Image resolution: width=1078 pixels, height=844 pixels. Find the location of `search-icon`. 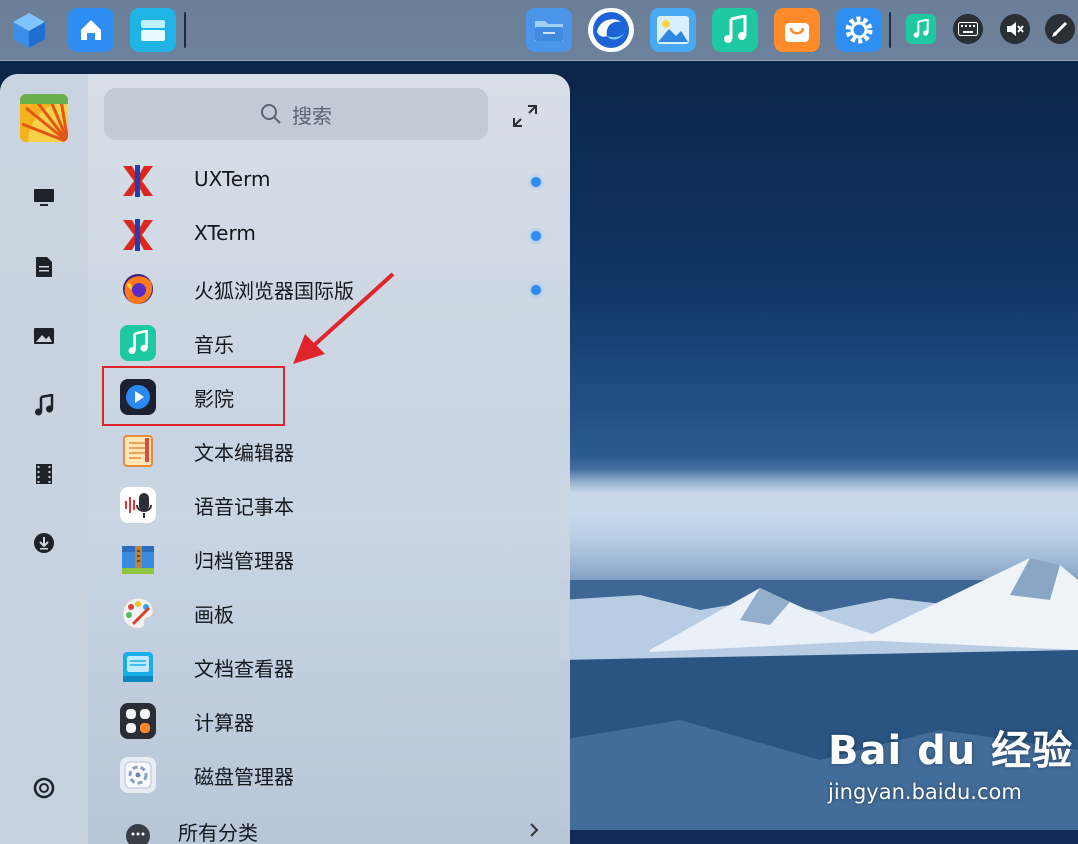

search-icon is located at coordinates (271, 114).